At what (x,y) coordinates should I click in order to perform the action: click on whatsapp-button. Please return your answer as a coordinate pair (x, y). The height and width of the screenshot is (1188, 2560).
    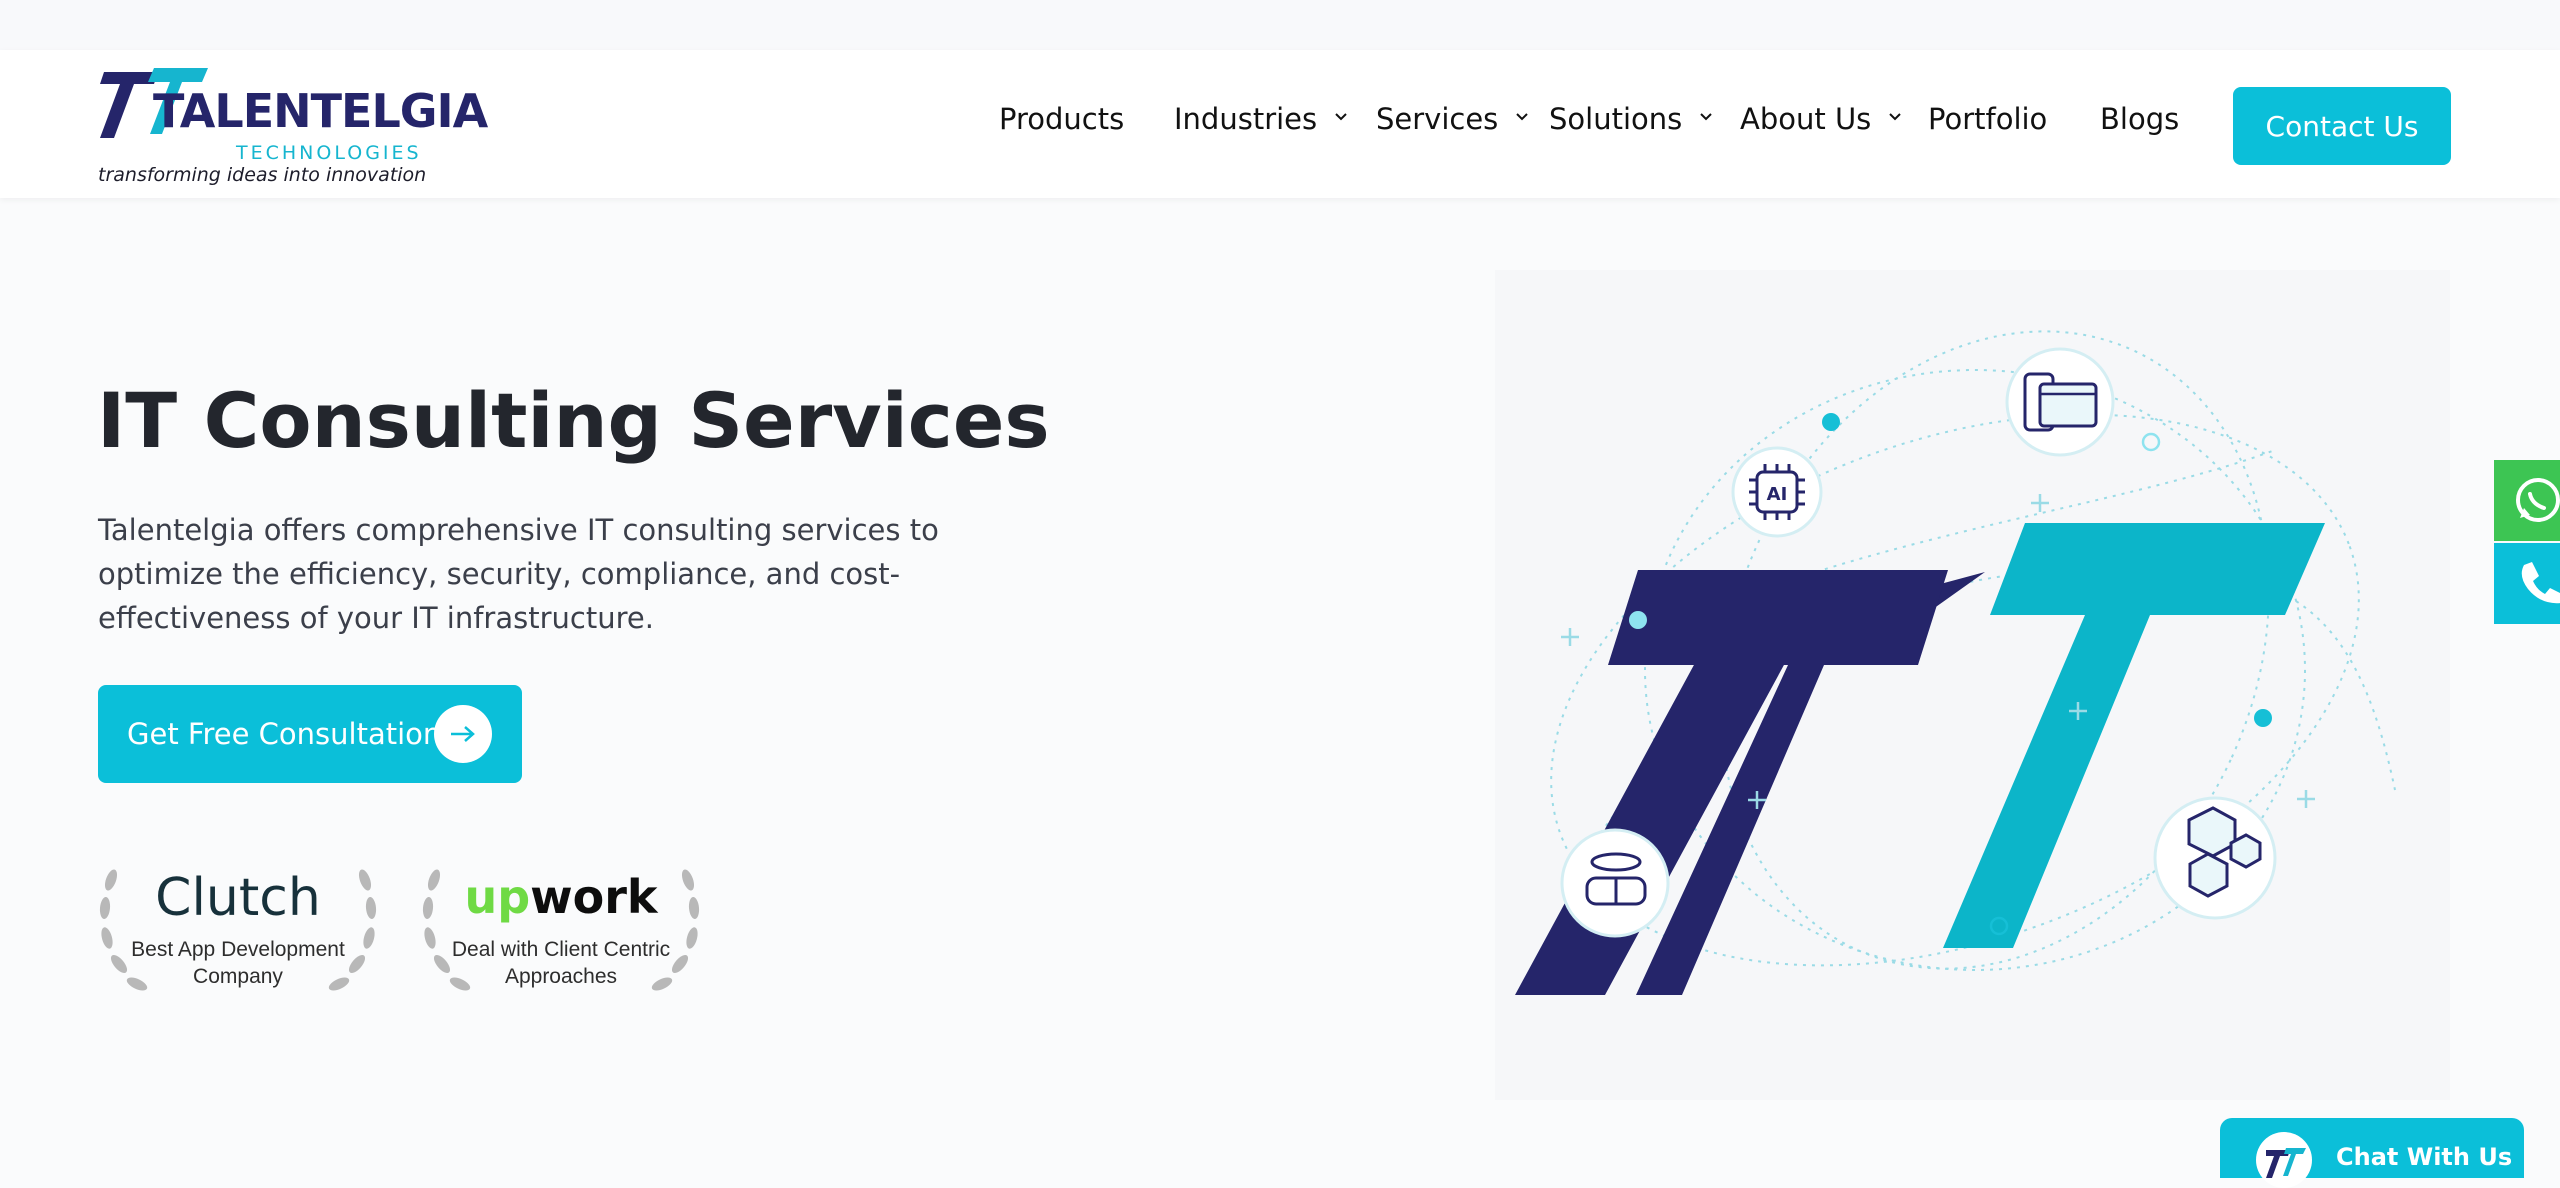
    Looking at the image, I should click on (2527, 500).